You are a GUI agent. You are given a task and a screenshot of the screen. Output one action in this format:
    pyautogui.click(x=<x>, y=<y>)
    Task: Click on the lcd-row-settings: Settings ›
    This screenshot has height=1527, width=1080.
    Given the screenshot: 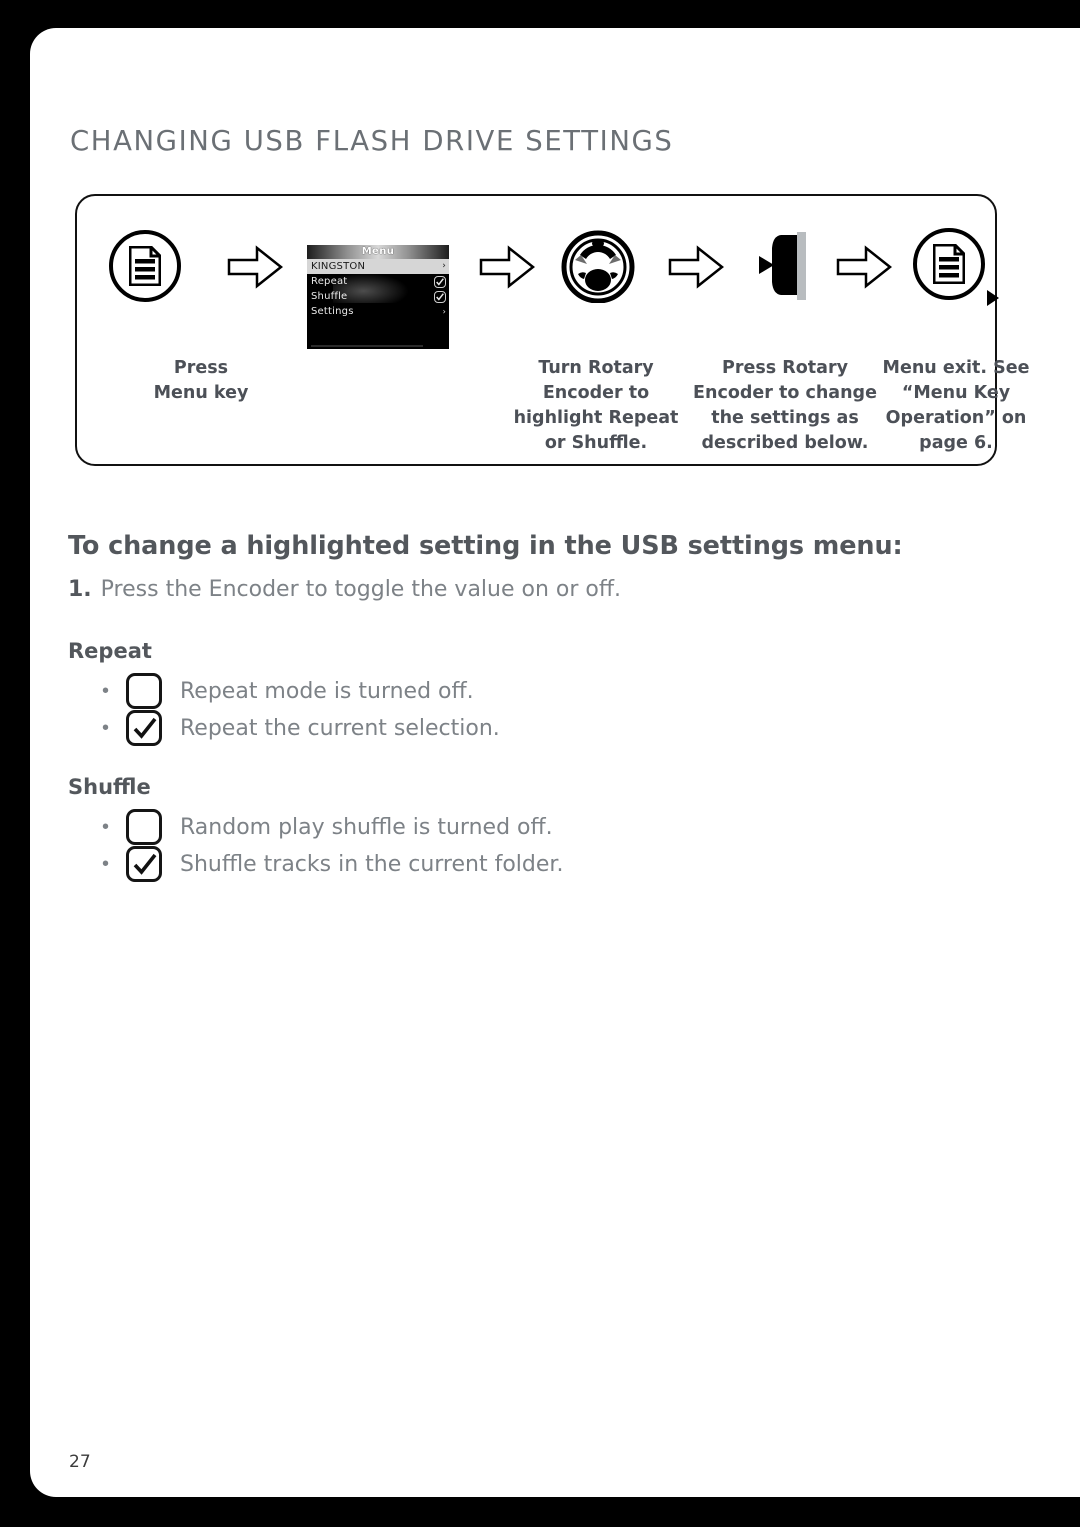 What is the action you would take?
    pyautogui.click(x=378, y=311)
    